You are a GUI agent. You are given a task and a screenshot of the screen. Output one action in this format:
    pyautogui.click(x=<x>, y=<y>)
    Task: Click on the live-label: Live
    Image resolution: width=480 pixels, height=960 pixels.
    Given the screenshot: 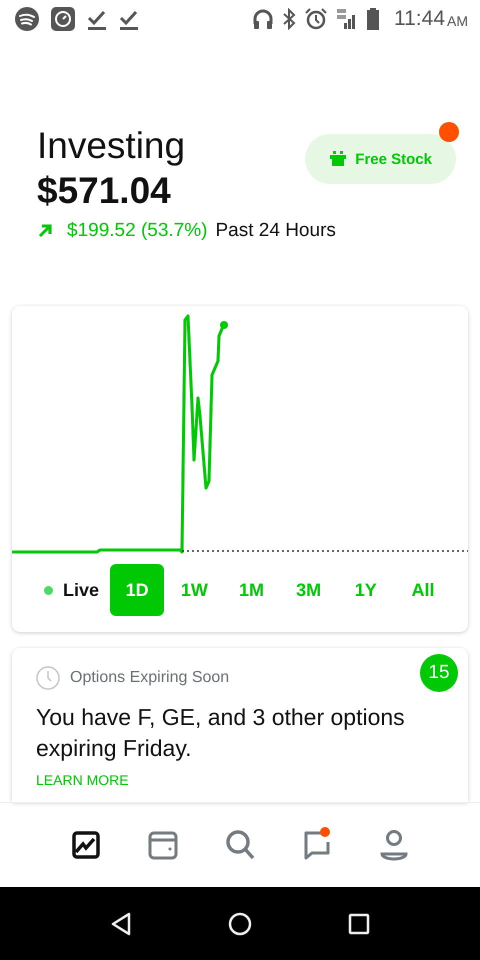 What is the action you would take?
    pyautogui.click(x=81, y=590)
    